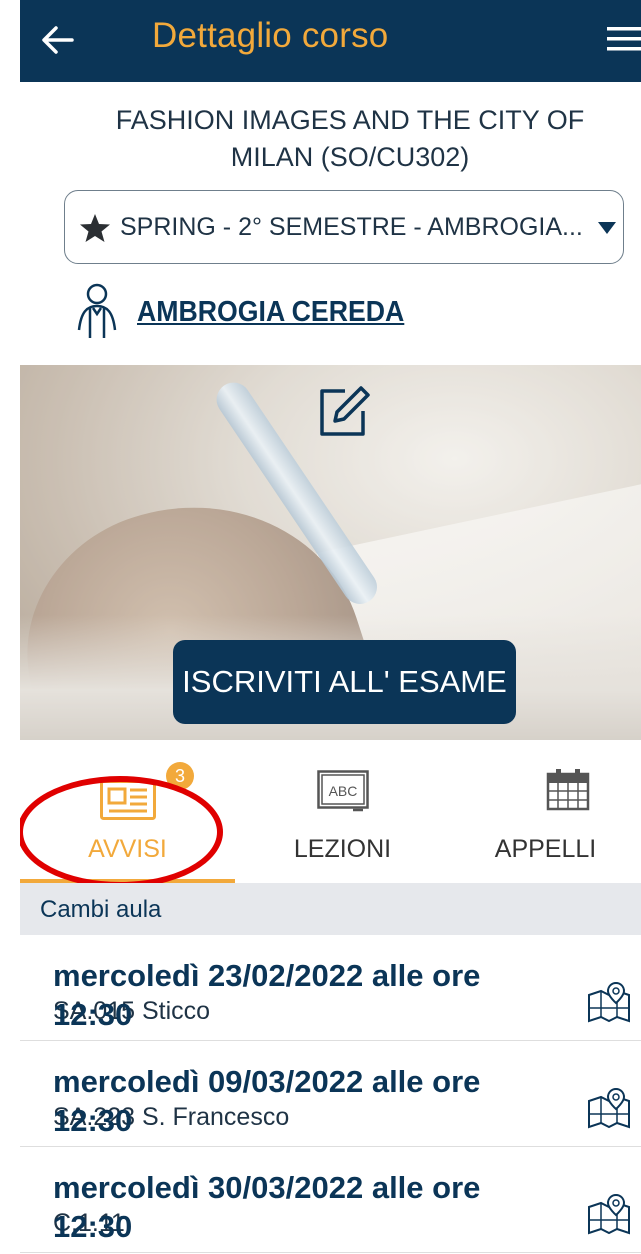  What do you see at coordinates (350, 157) in the screenshot?
I see `course-title-line2: MILAN (SO/CU302)` at bounding box center [350, 157].